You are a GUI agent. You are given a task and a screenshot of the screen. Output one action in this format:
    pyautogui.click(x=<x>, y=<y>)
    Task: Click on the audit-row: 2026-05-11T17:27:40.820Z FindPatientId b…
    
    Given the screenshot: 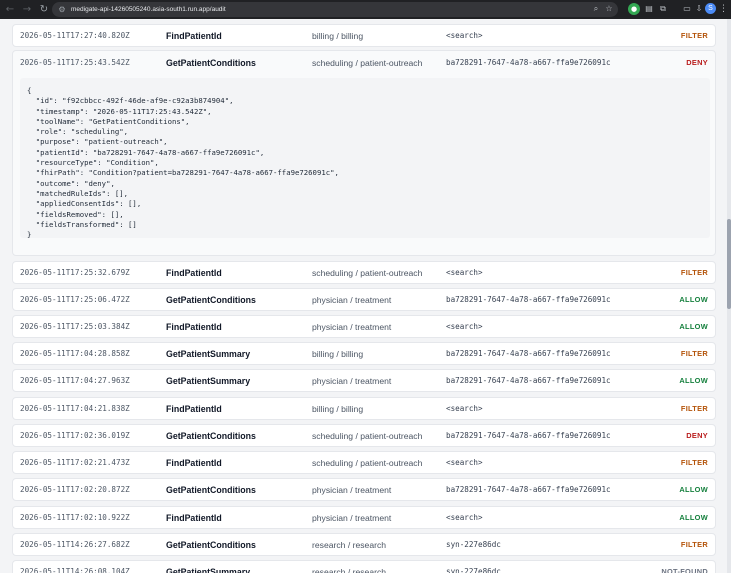 What is the action you would take?
    pyautogui.click(x=364, y=35)
    